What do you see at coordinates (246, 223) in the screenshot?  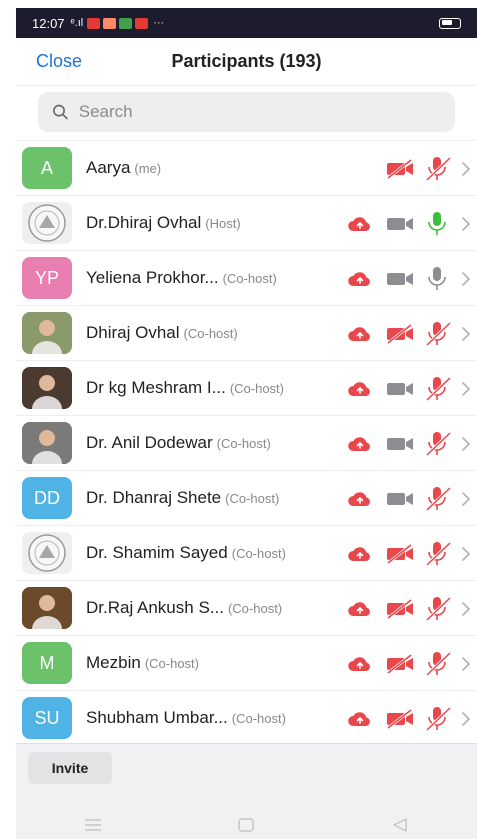 I see `participant-row: Dr.Dhiraj Ovhal (Host)` at bounding box center [246, 223].